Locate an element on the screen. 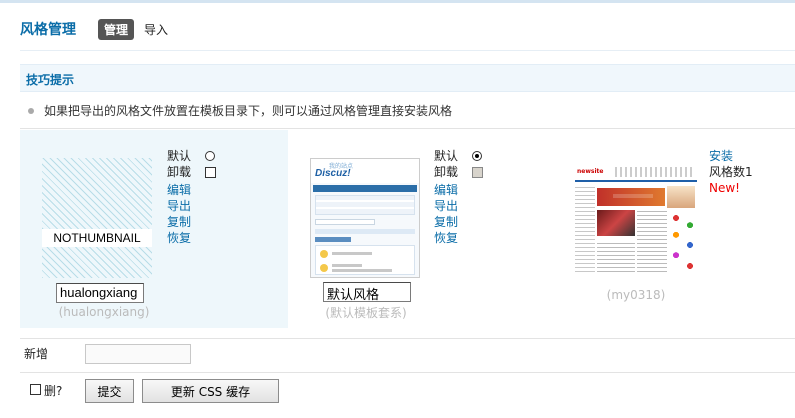  submit-button: 提交 is located at coordinates (109, 391).